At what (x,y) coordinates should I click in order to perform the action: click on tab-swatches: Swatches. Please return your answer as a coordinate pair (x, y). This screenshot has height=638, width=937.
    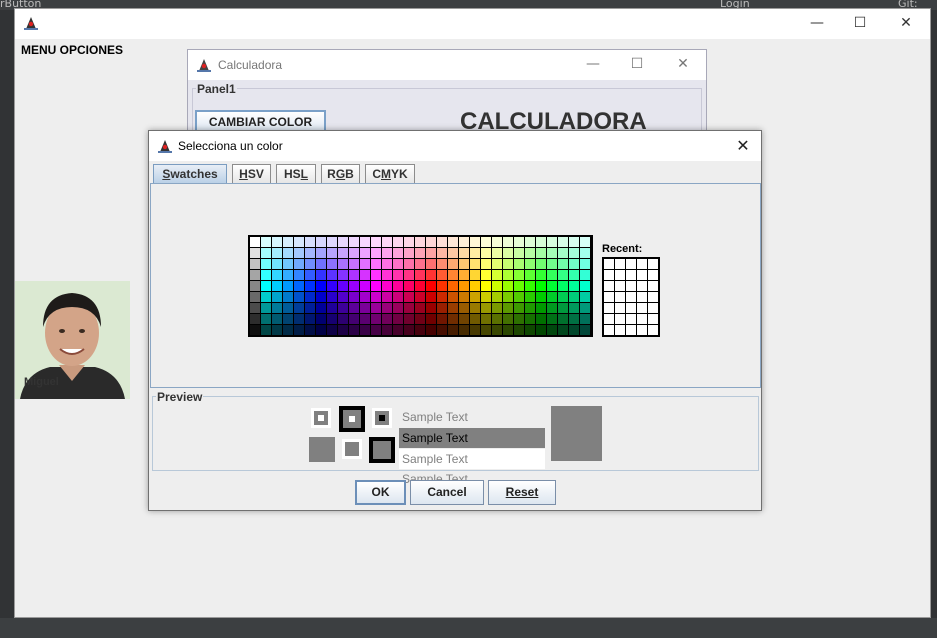
    Looking at the image, I should click on (190, 174).